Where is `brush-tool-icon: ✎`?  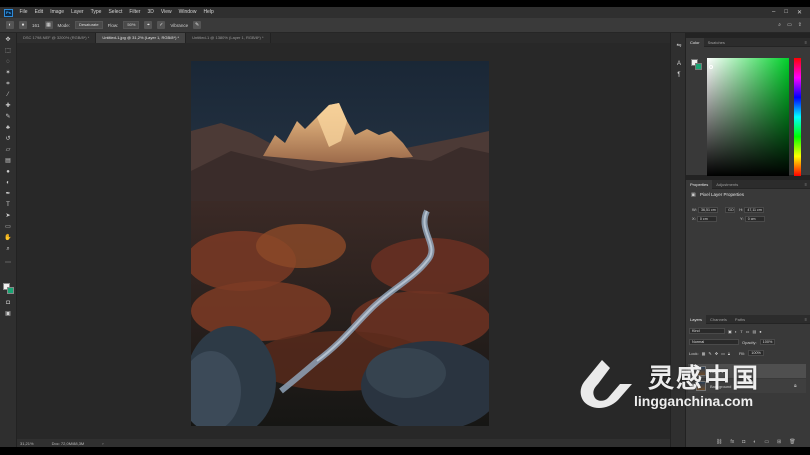
brush-tool-icon: ✎ is located at coordinates (8, 117).